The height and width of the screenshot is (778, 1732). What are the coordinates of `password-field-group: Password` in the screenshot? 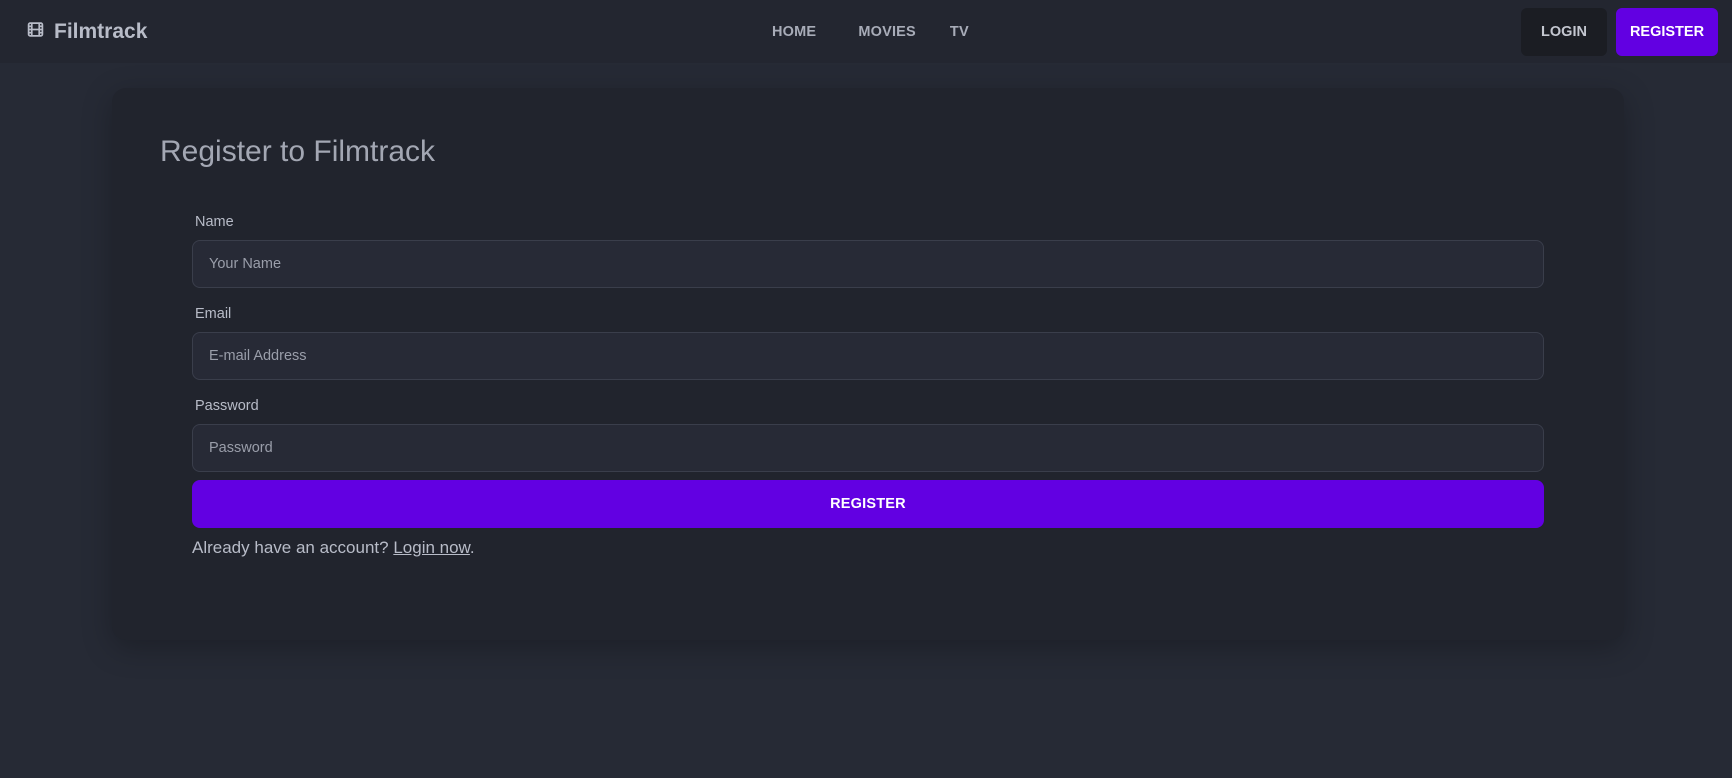 It's located at (868, 438).